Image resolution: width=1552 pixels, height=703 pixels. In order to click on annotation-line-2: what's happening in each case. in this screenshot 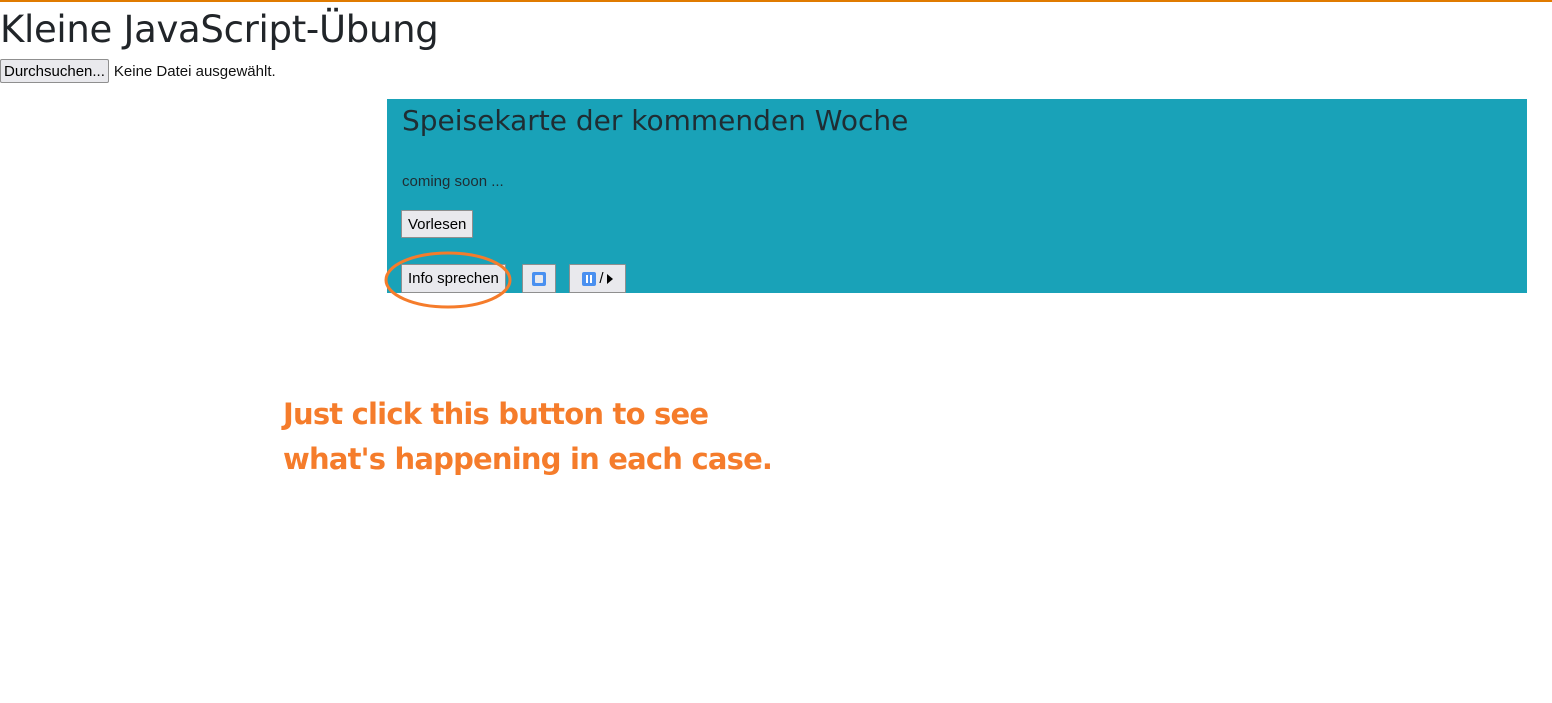, I will do `click(528, 459)`.